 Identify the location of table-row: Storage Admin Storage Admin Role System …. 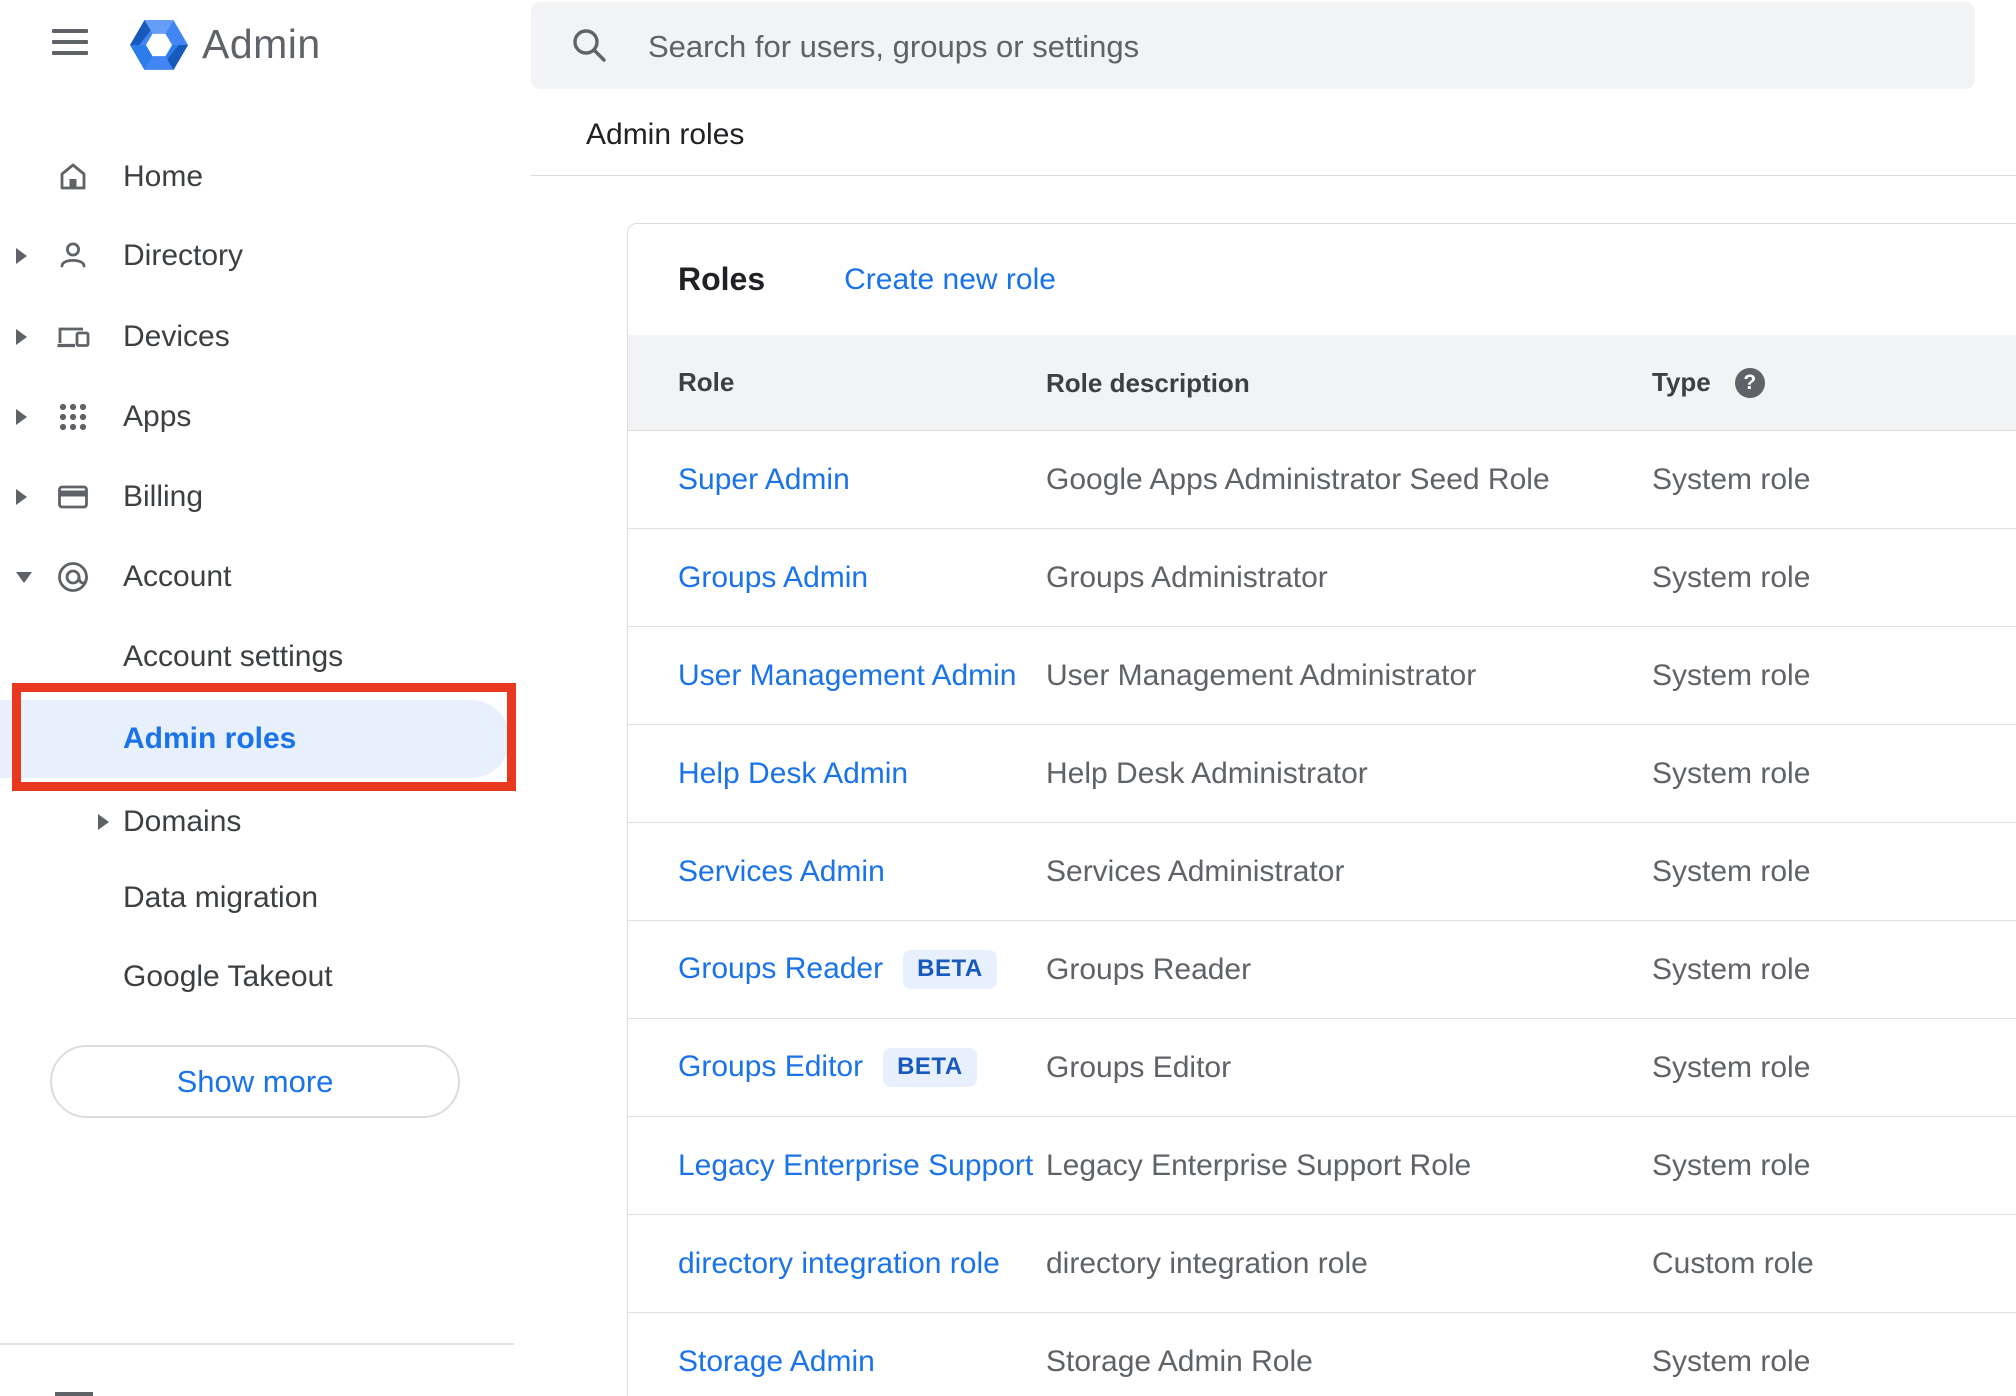
(1322, 1354).